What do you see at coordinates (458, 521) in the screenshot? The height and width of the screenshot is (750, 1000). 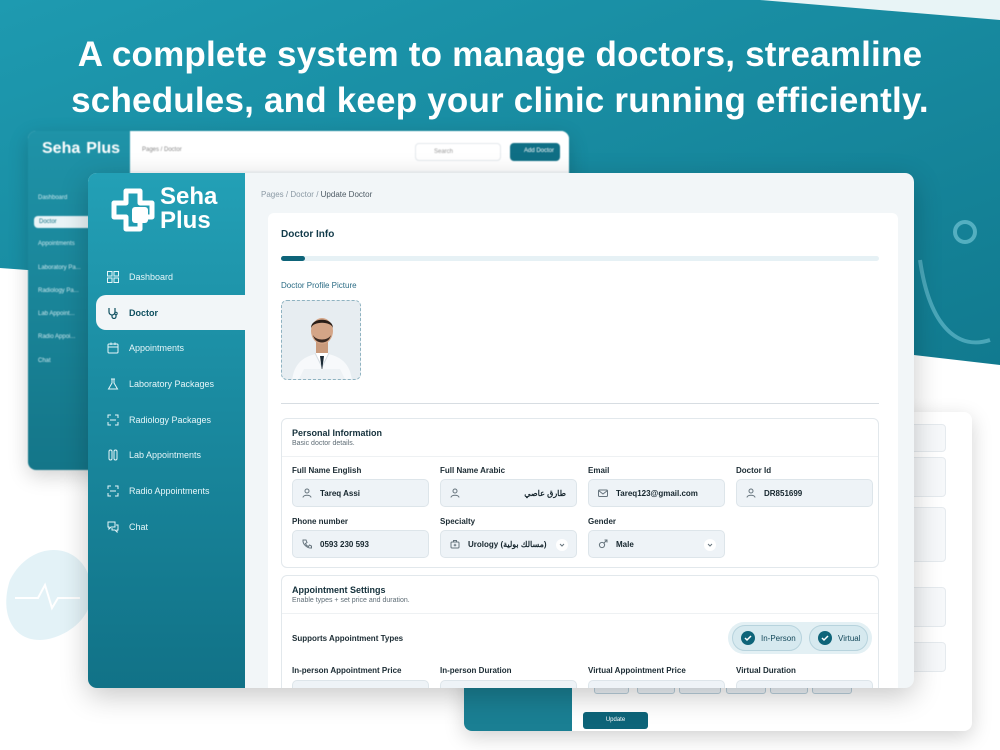 I see `field-label: Specialty` at bounding box center [458, 521].